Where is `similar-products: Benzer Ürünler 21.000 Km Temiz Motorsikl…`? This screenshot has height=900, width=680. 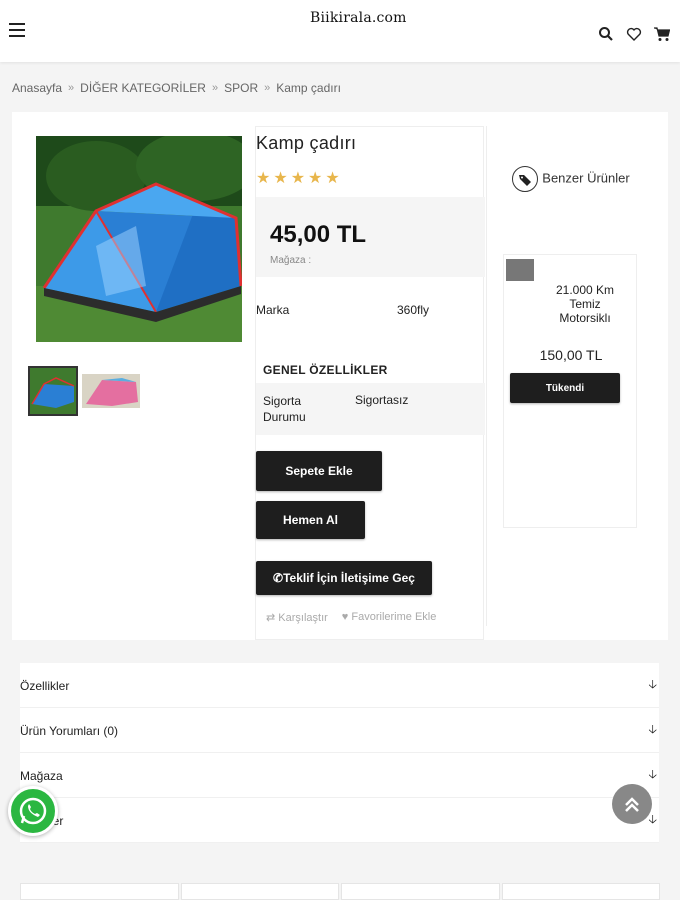 similar-products: Benzer Ürünler 21.000 Km Temiz Motorsikl… is located at coordinates (570, 376).